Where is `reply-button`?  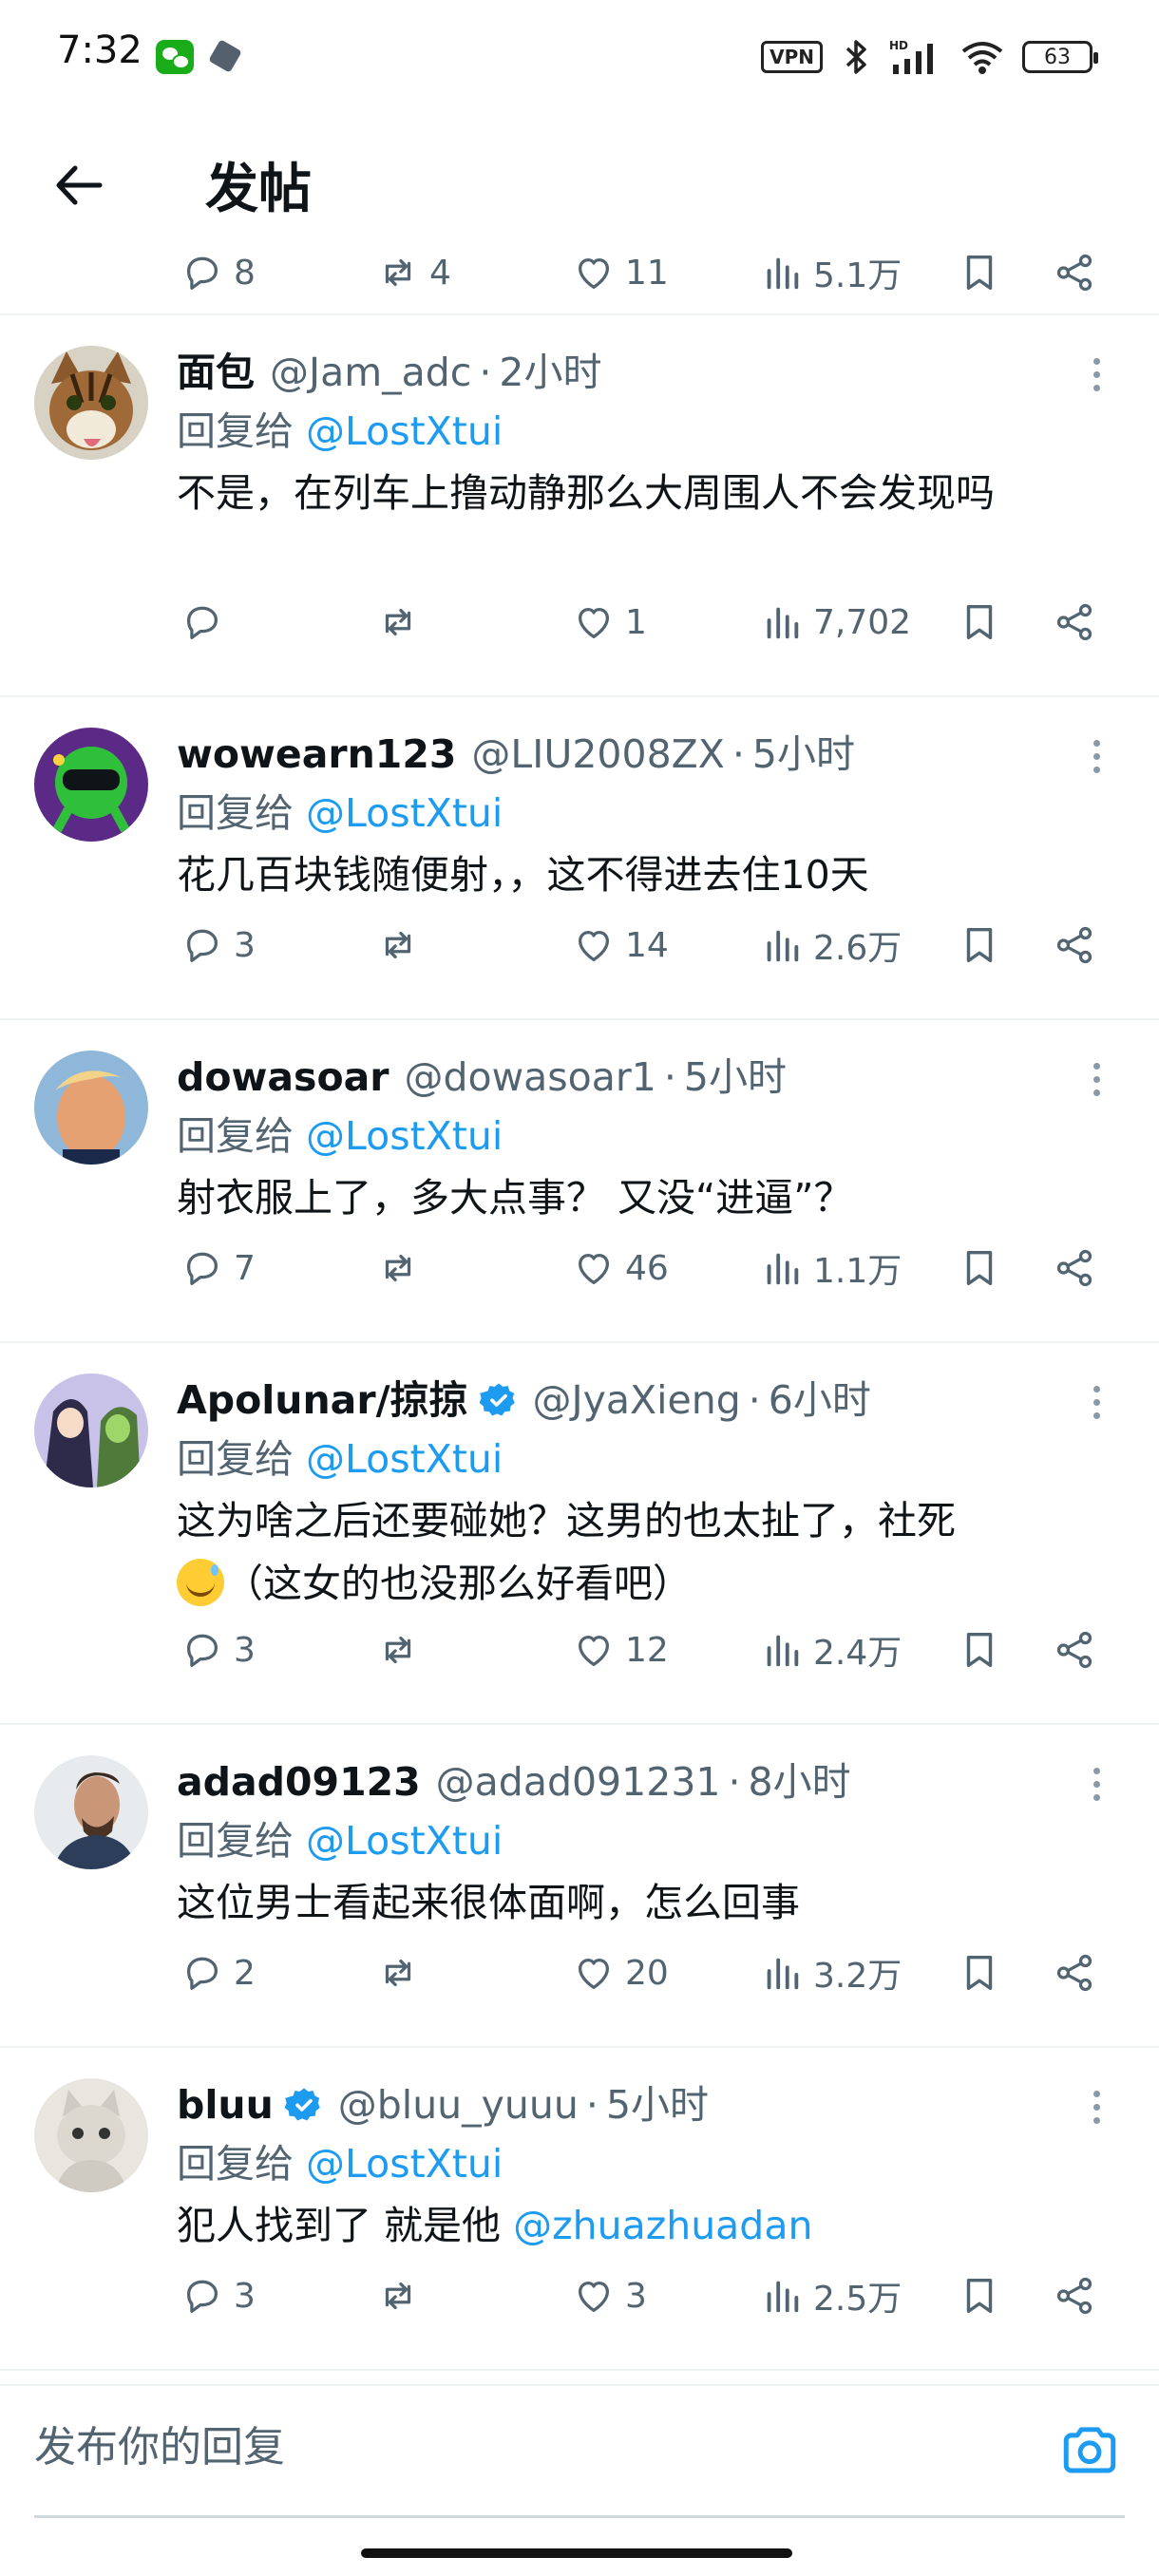
reply-button is located at coordinates (207, 622).